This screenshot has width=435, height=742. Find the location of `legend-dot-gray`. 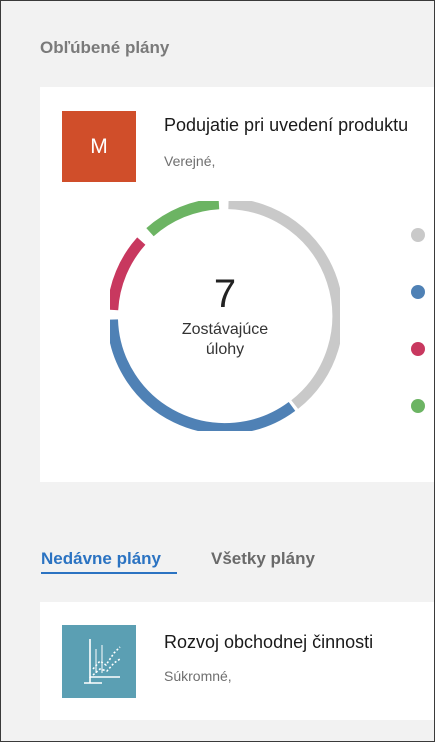

legend-dot-gray is located at coordinates (418, 235).